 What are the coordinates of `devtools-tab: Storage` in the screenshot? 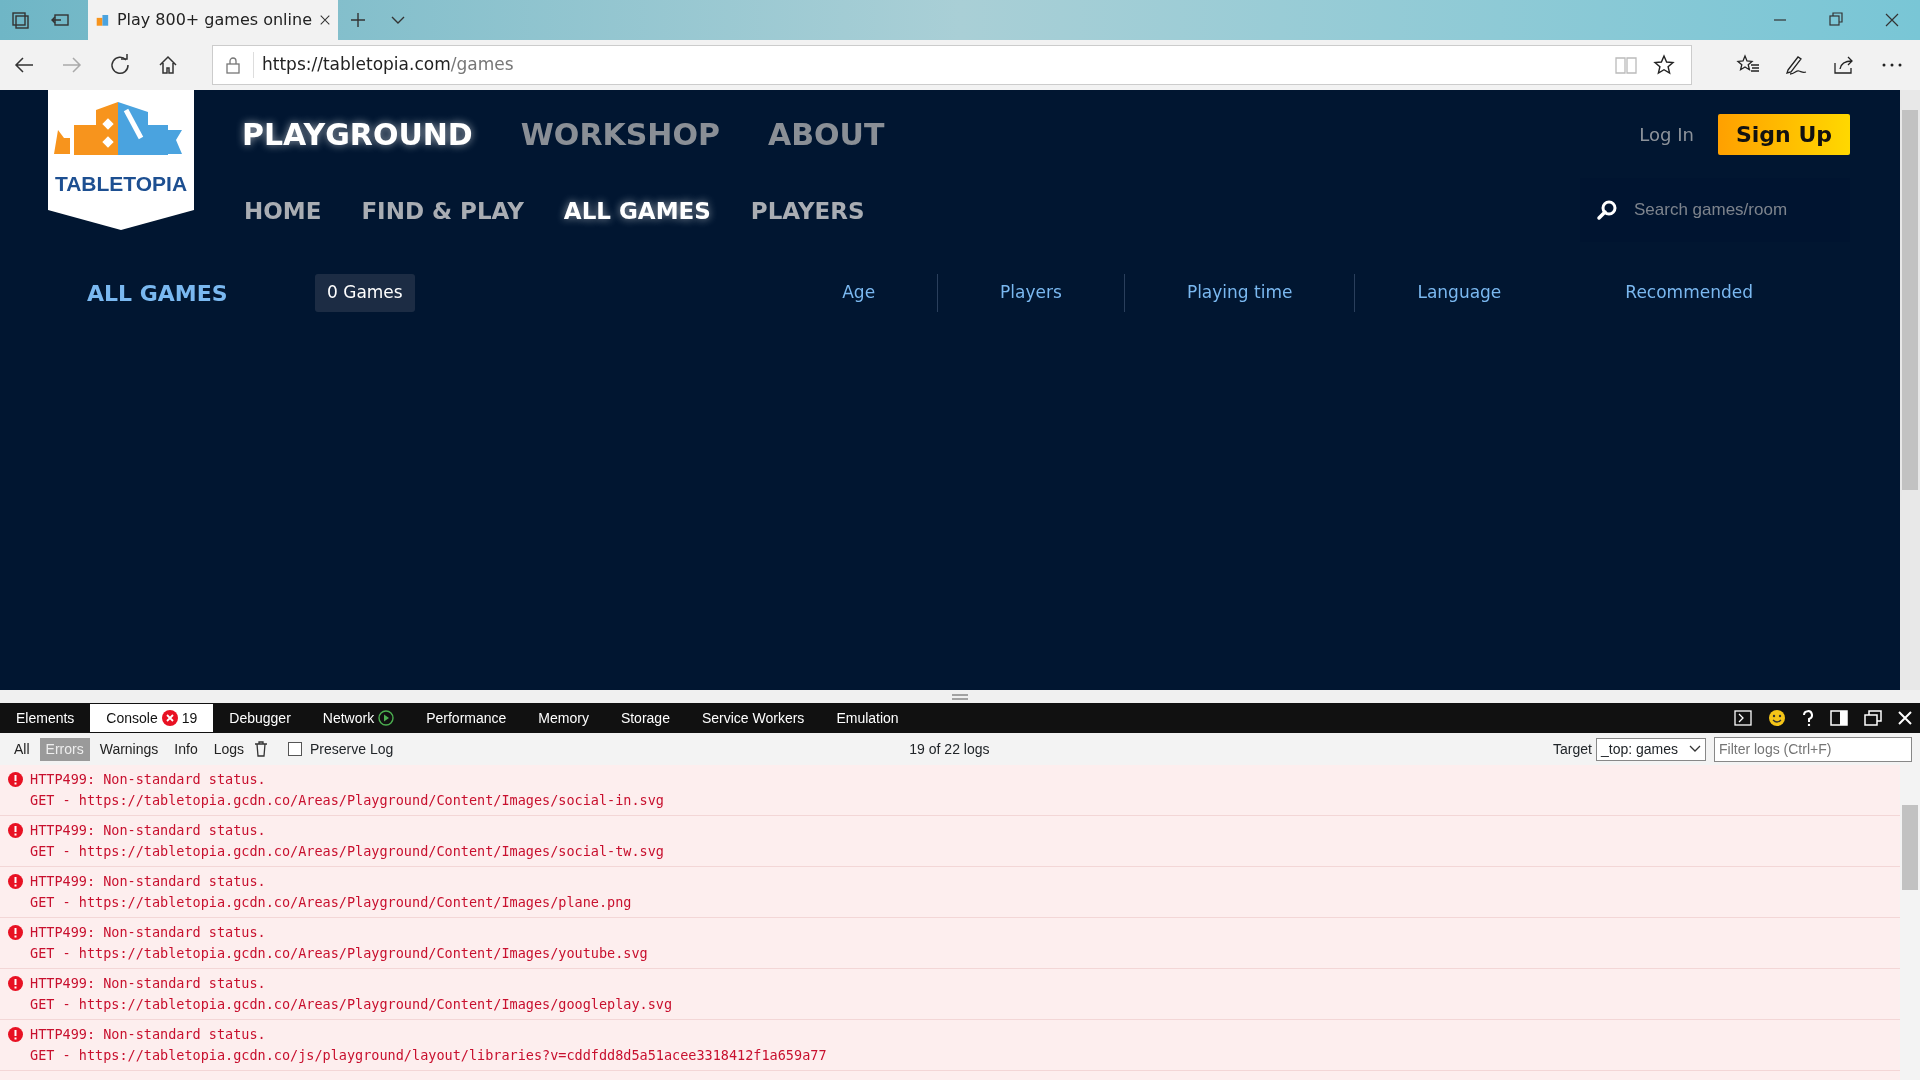 It's located at (645, 718).